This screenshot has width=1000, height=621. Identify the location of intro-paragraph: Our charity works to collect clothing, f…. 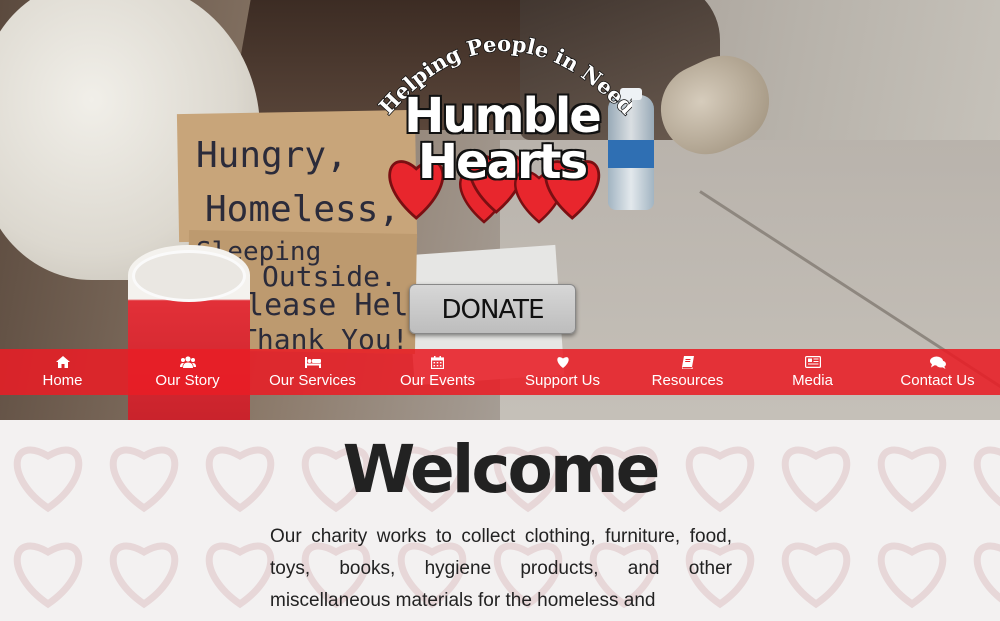
(501, 568).